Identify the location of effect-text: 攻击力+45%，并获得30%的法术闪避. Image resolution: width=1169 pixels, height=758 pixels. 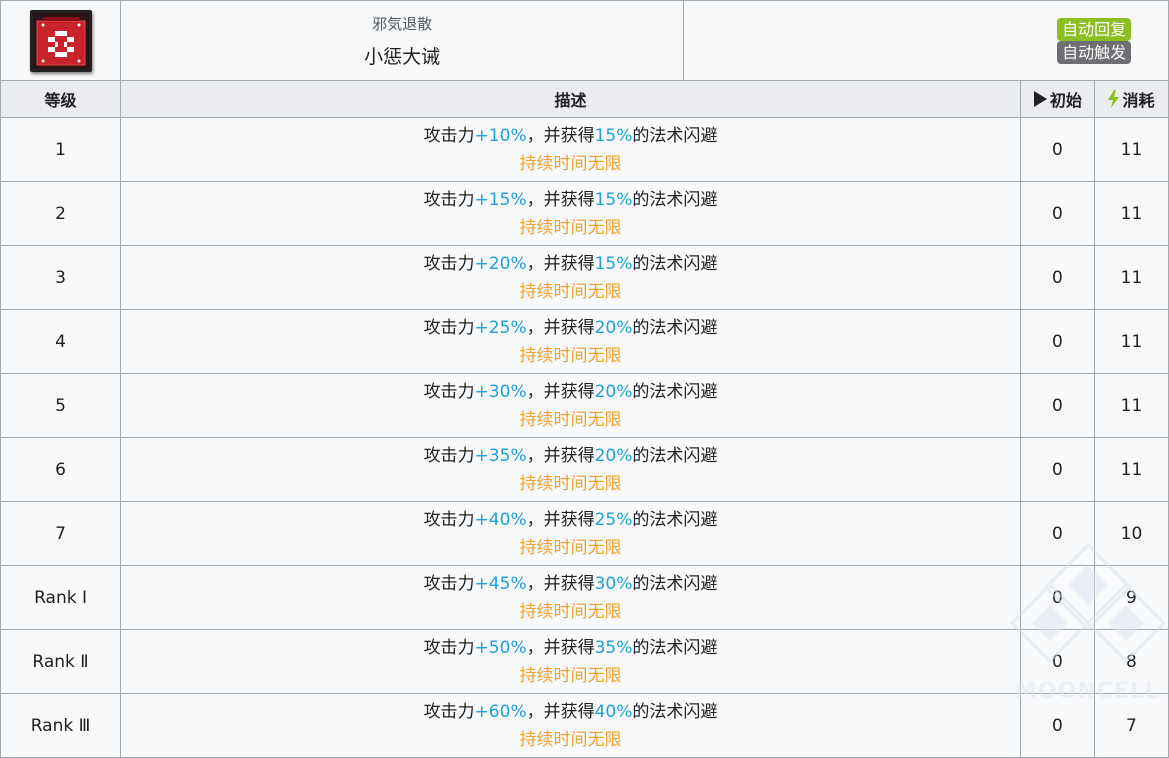
(570, 584).